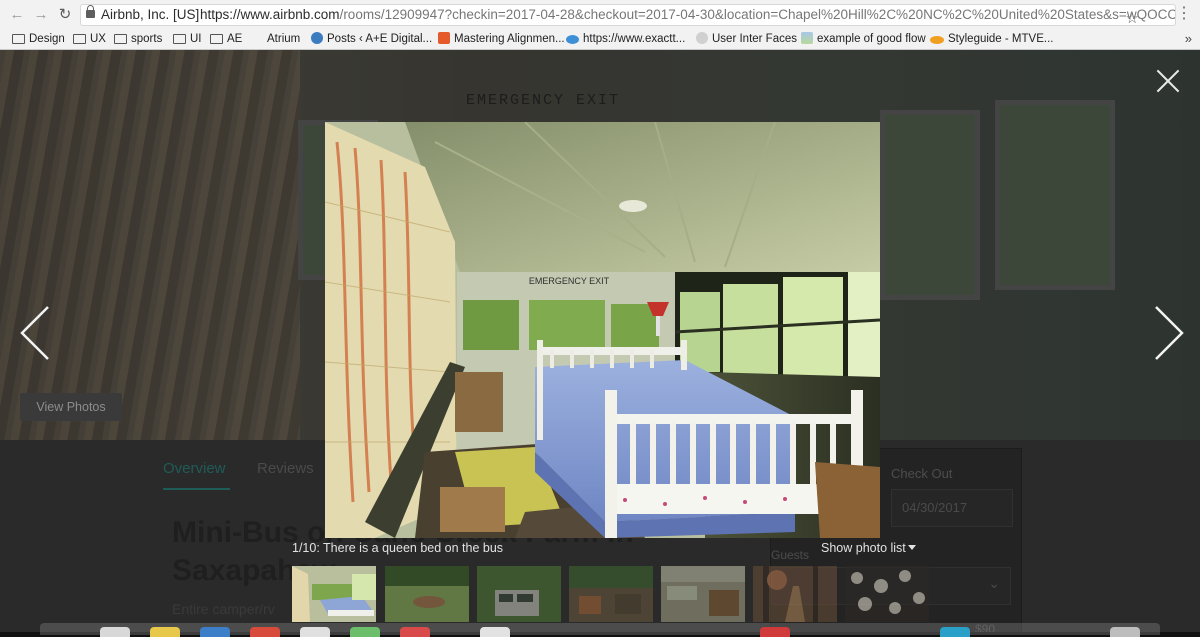 The height and width of the screenshot is (637, 1200). I want to click on menu-dots-icon: ⋮, so click(1184, 14).